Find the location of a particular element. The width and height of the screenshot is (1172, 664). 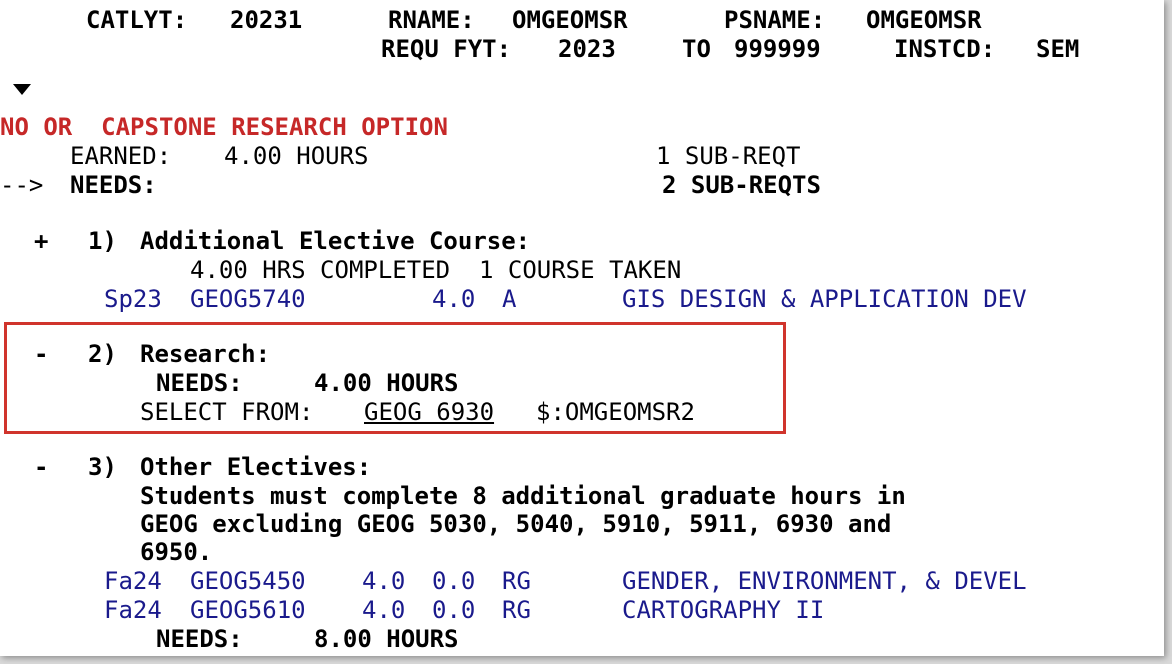

collapse-triangle-icon is located at coordinates (22, 89).